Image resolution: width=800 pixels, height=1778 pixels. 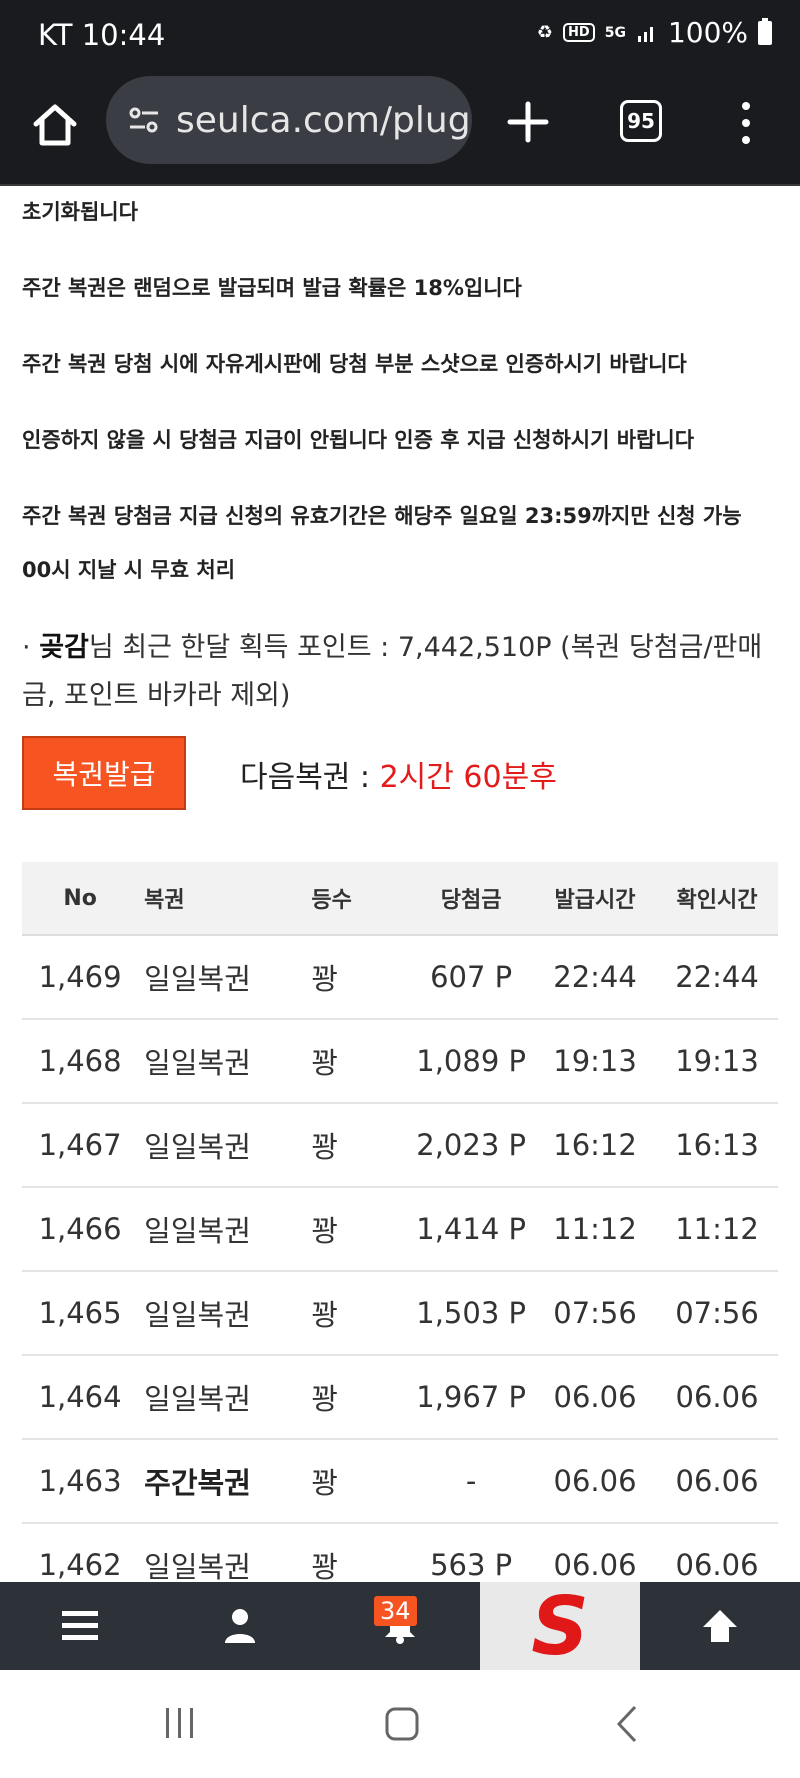 I want to click on cell-prize: 1,503 P, so click(x=471, y=1313).